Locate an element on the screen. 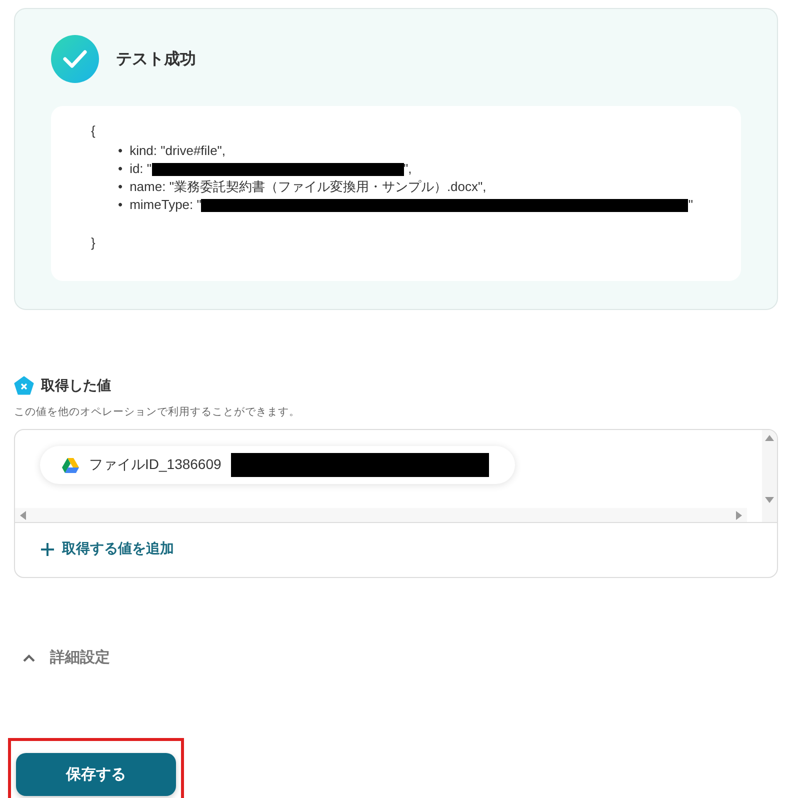 The height and width of the screenshot is (798, 794). advanced-settings-toggle: 詳細設定 is located at coordinates (66, 657).